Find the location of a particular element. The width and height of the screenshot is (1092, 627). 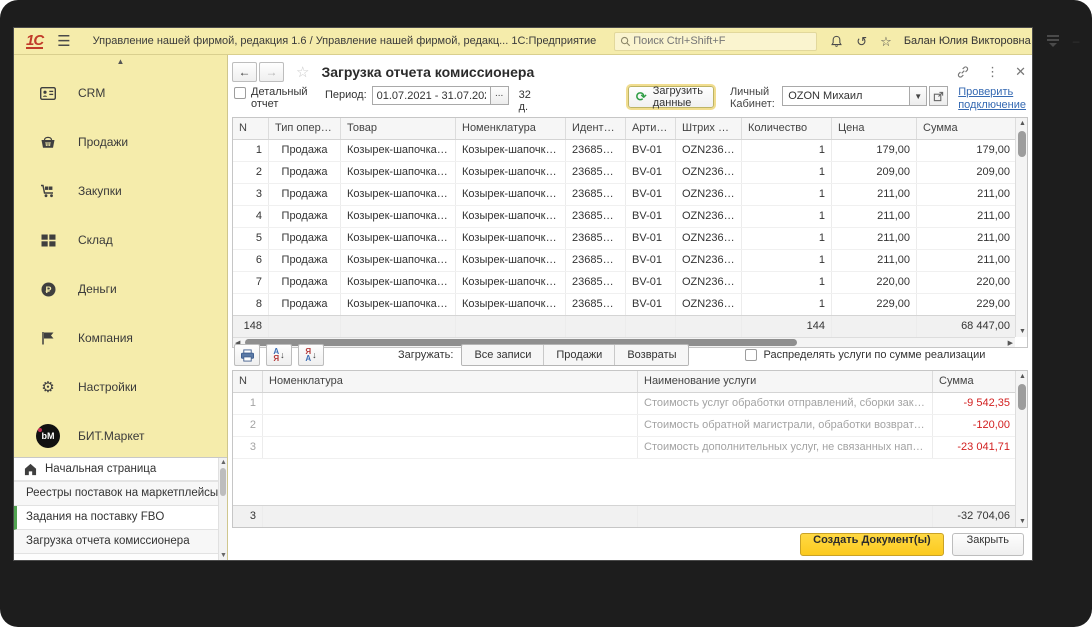

current-user: Балан Юлия Викторовна is located at coordinates (967, 41).